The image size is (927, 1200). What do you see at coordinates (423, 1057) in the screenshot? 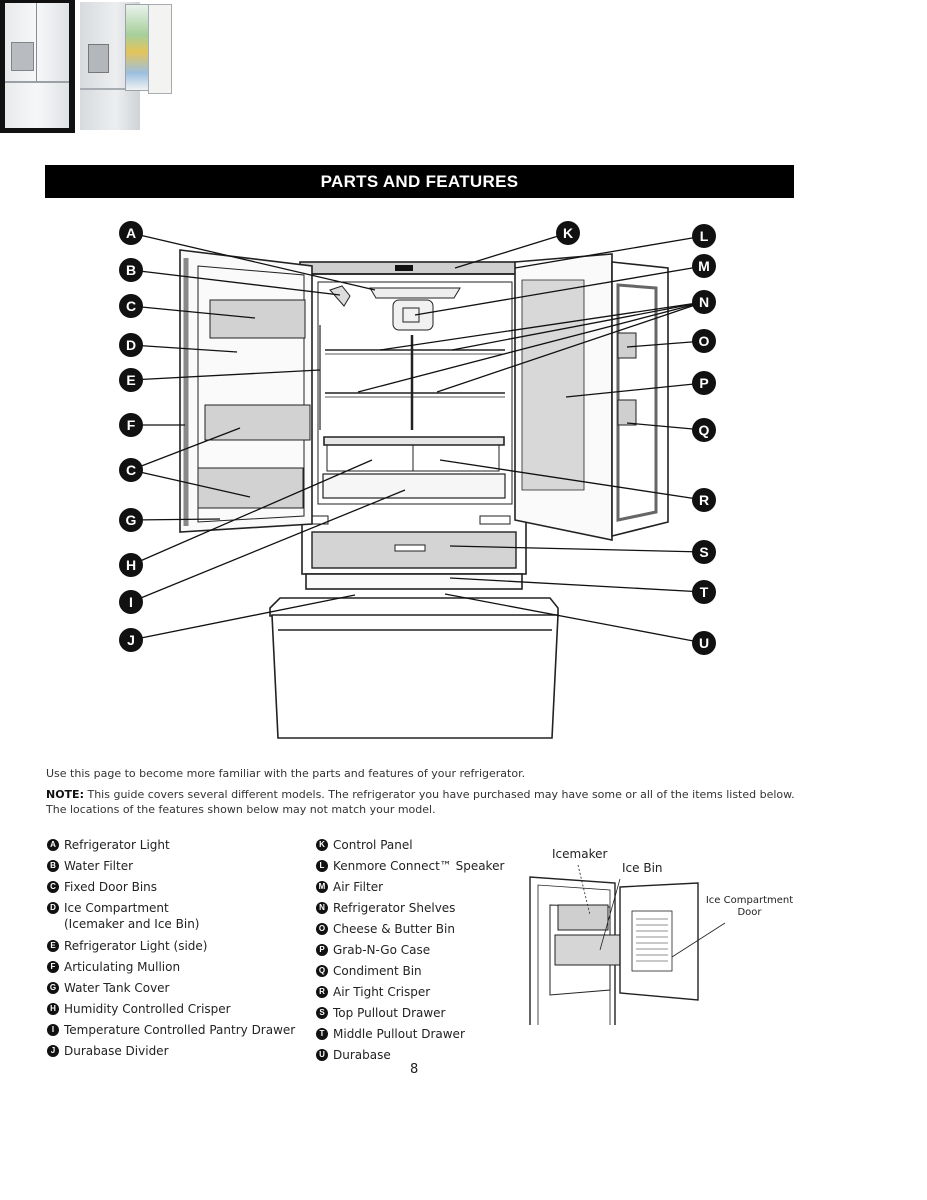
I see `part-item: U Durabase` at bounding box center [423, 1057].